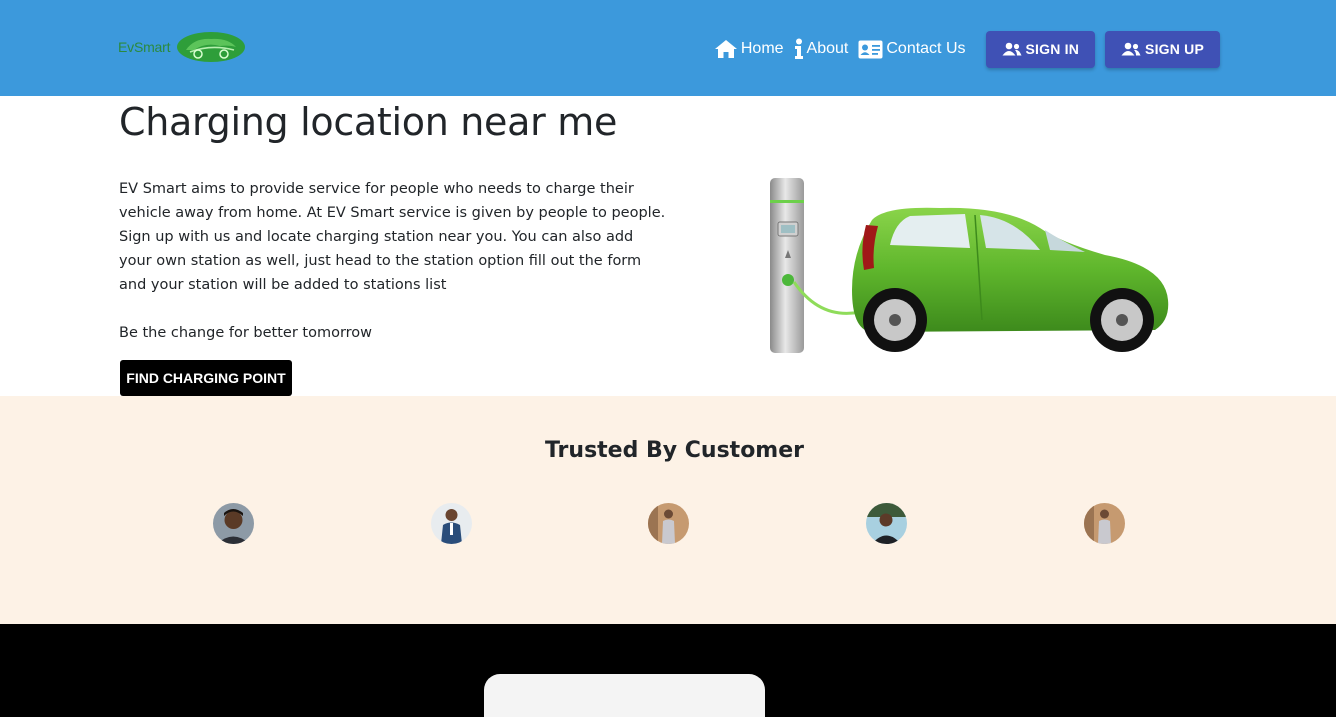 The width and height of the screenshot is (1336, 717). What do you see at coordinates (967, 49) in the screenshot?
I see `nav-links: Home About Contact Us SIGN IN SIGN UP` at bounding box center [967, 49].